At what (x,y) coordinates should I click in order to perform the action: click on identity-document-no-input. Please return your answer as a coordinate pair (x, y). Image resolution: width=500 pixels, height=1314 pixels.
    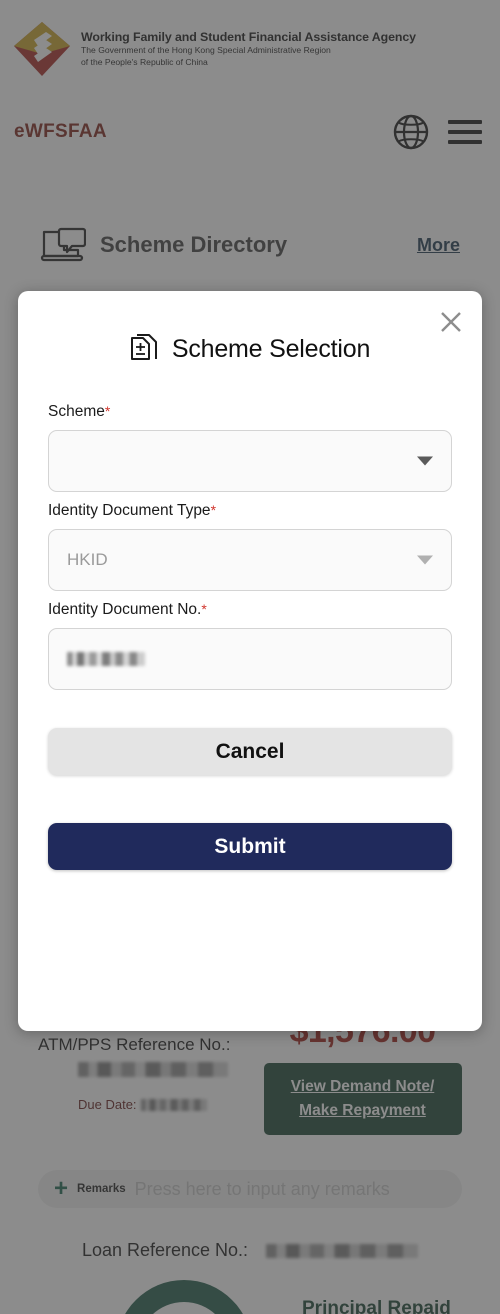
    Looking at the image, I should click on (250, 659).